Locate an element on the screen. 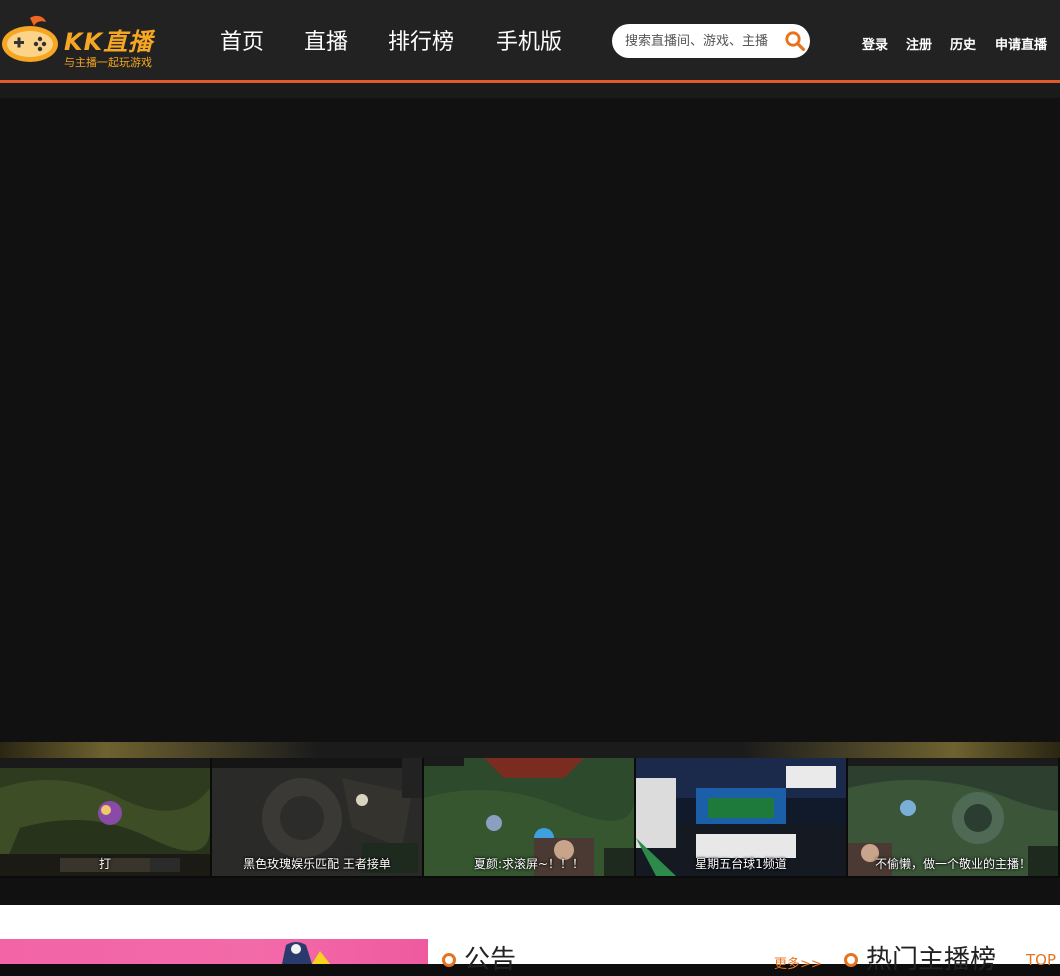 The width and height of the screenshot is (1060, 976). stream-thumbnail: 星期五台球1频道 is located at coordinates (741, 817).